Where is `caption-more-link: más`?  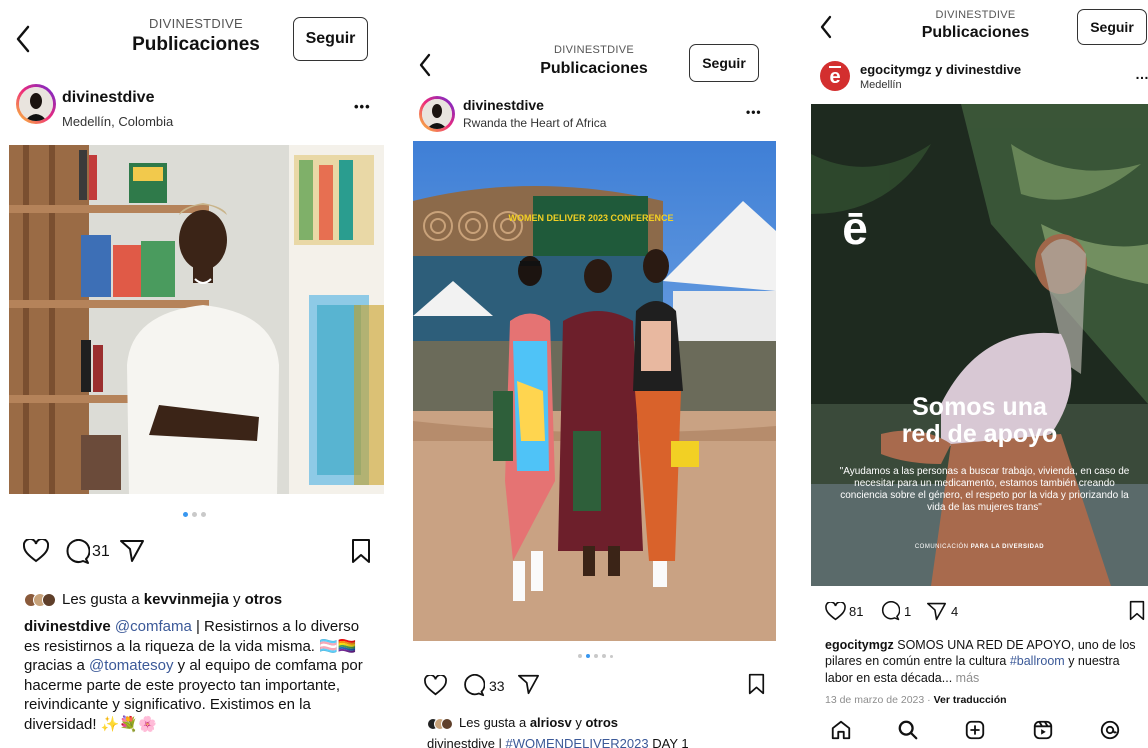 caption-more-link: más is located at coordinates (966, 678).